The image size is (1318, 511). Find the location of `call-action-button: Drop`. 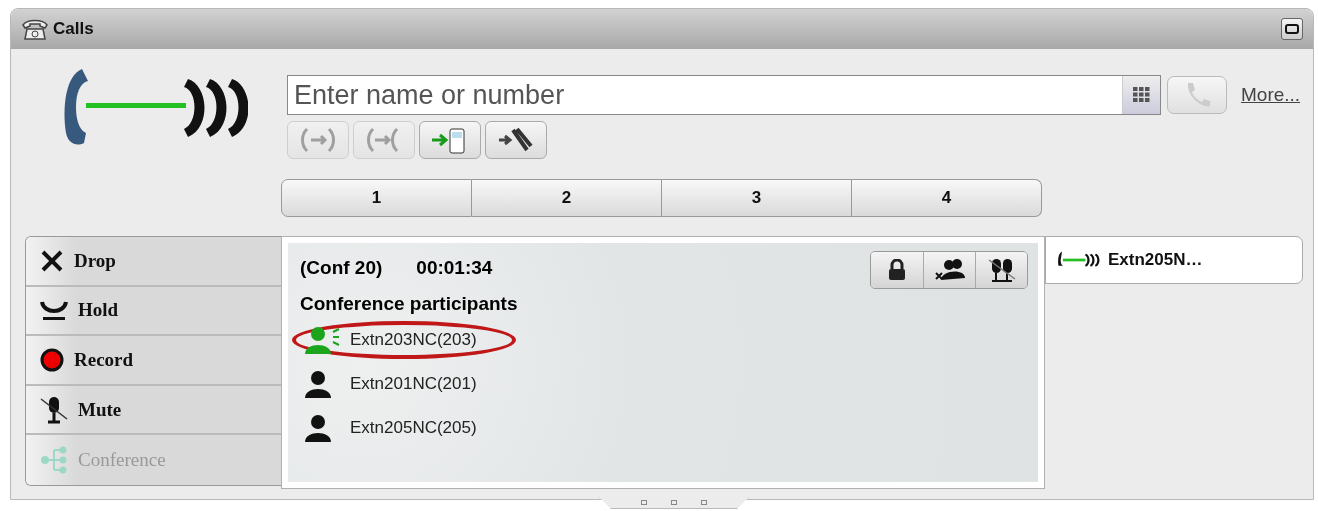

call-action-button: Drop is located at coordinates (153, 262).